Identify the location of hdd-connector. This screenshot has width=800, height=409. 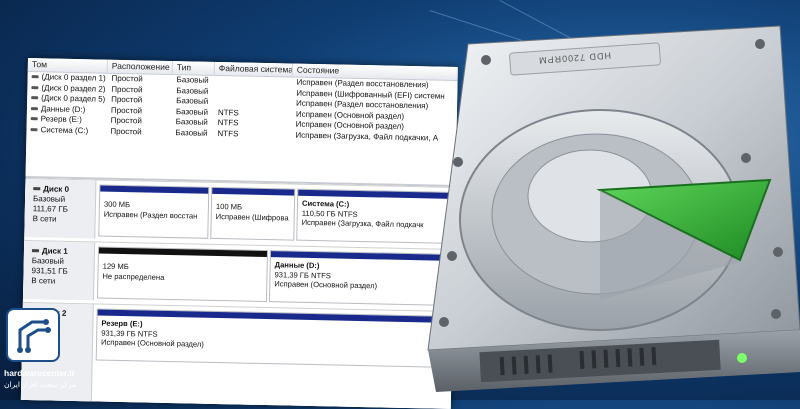
(600, 361).